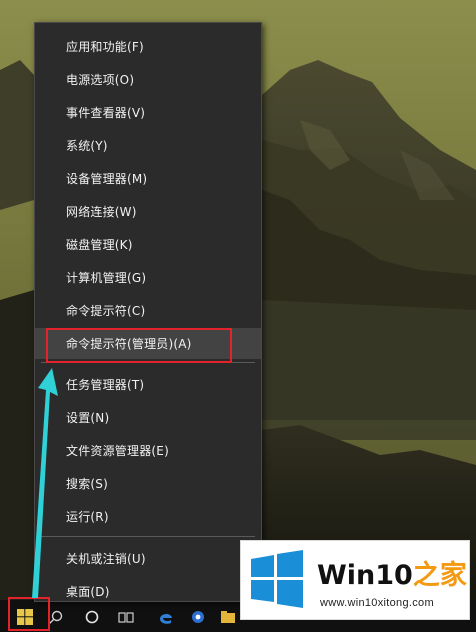 The height and width of the screenshot is (632, 476). Describe the element at coordinates (29, 614) in the screenshot. I see `highlight-box-start-button` at that location.